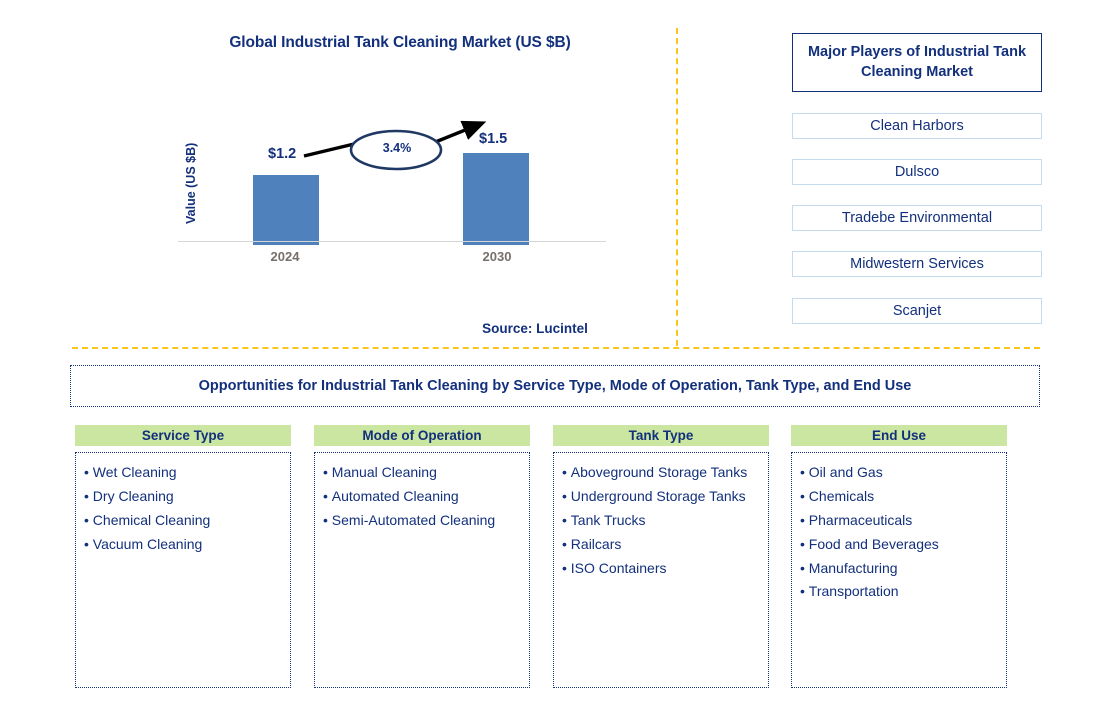  I want to click on chart-source-label: Source: Lucintel, so click(535, 328).